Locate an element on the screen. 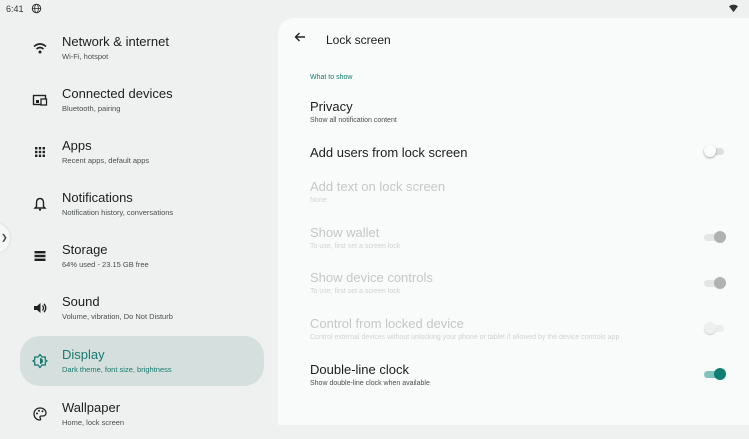  setting-title: Double-line clock is located at coordinates (359, 369).